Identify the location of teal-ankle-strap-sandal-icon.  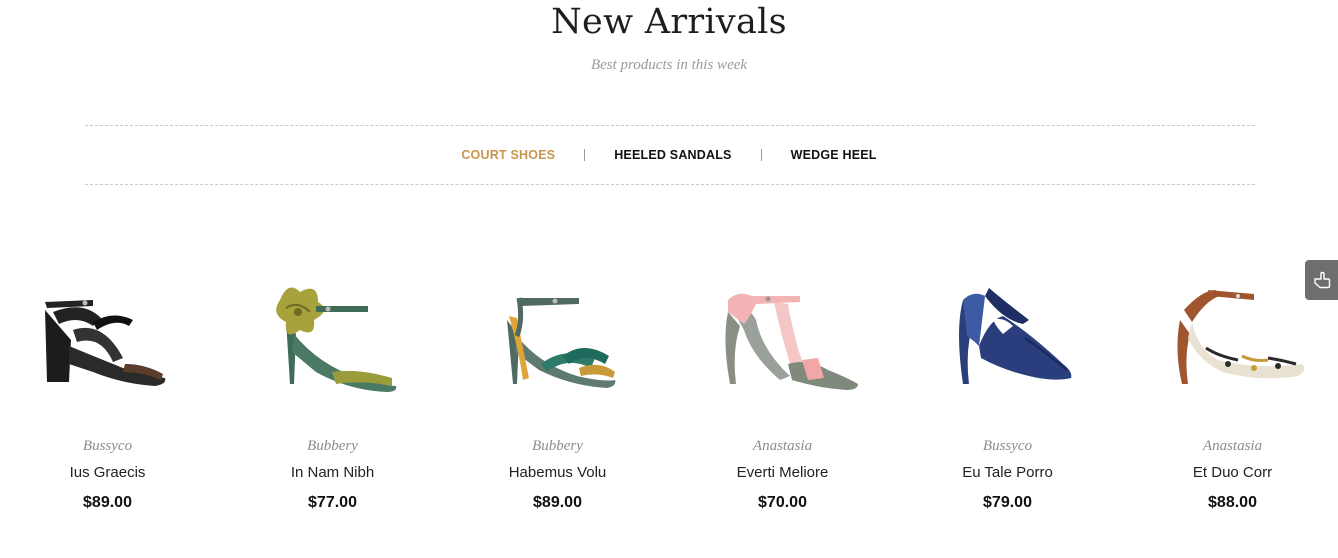
(560, 342).